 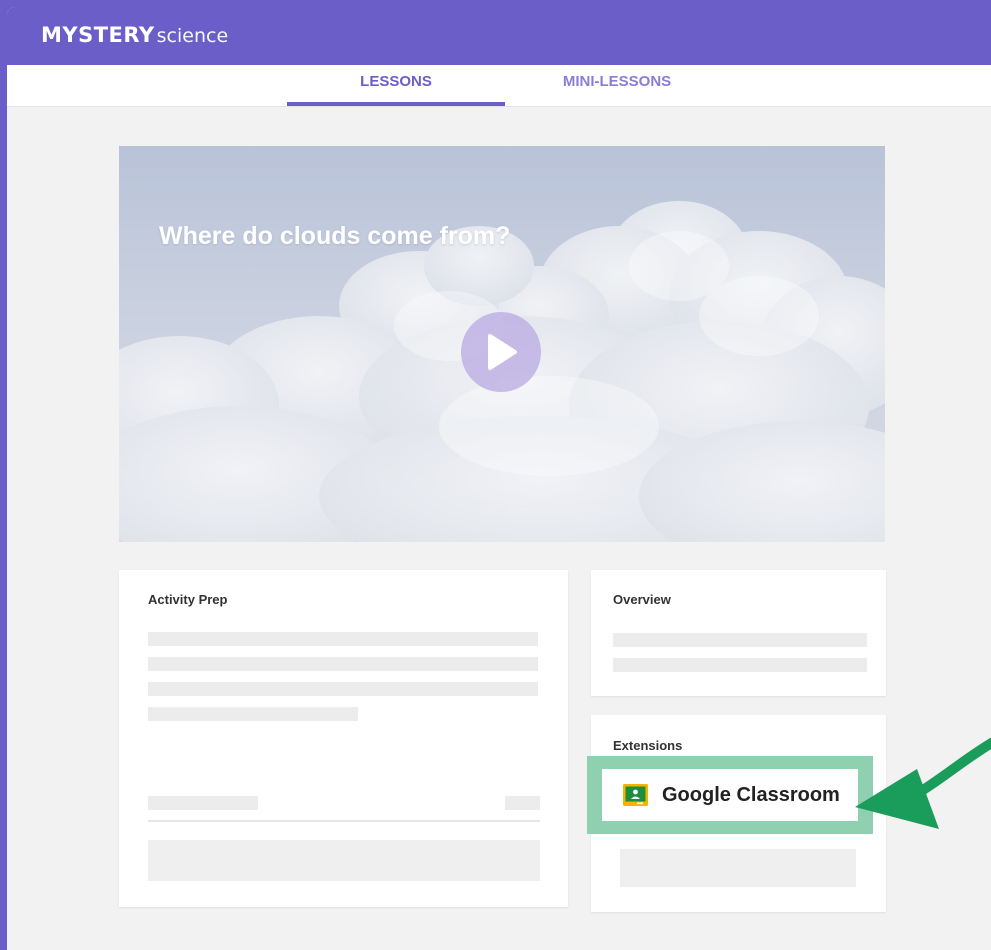 What do you see at coordinates (635, 795) in the screenshot?
I see `google-classroom-icon` at bounding box center [635, 795].